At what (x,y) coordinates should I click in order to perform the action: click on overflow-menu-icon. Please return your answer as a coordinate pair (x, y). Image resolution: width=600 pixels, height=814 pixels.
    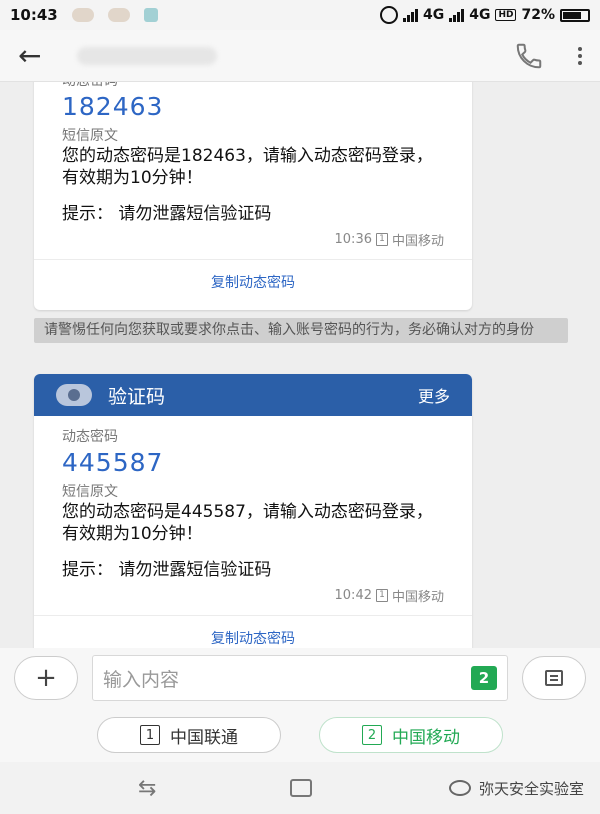
    Looking at the image, I should click on (580, 55).